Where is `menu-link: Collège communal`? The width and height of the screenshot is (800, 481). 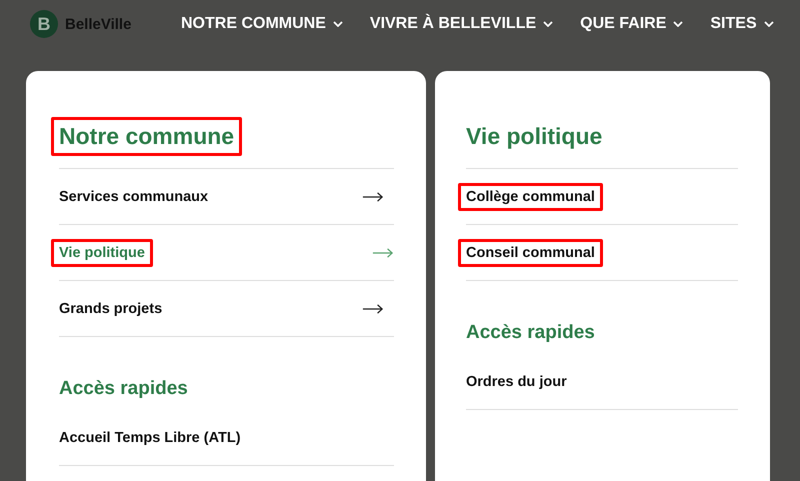 menu-link: Collège communal is located at coordinates (530, 196).